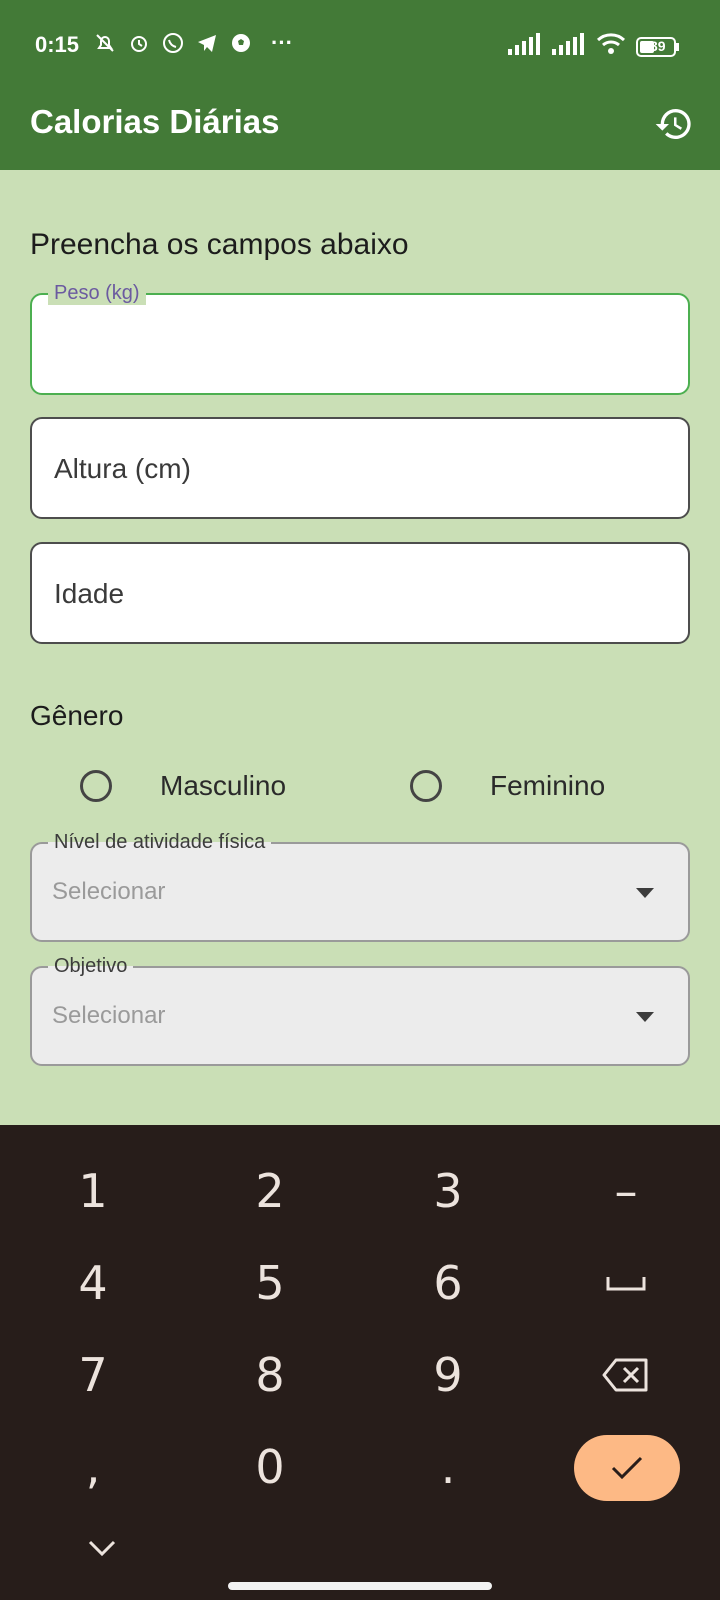 The height and width of the screenshot is (1600, 720). I want to click on atividade-label: Nível de atividade física, so click(160, 842).